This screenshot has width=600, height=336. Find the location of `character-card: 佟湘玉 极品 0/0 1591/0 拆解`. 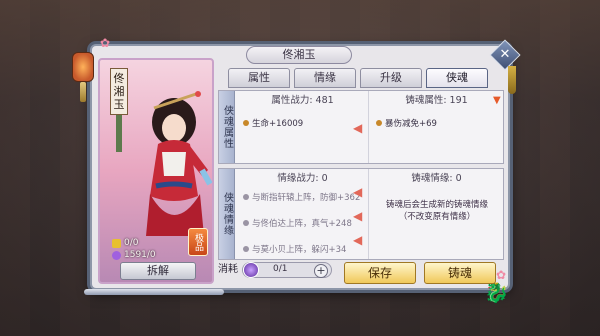

character-card: 佟湘玉 极品 0/0 1591/0 拆解 is located at coordinates (156, 171).